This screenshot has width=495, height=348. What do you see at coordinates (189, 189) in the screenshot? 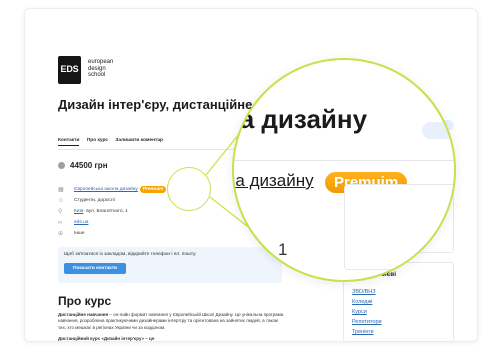
I see `magnifier-source-ring` at bounding box center [189, 189].